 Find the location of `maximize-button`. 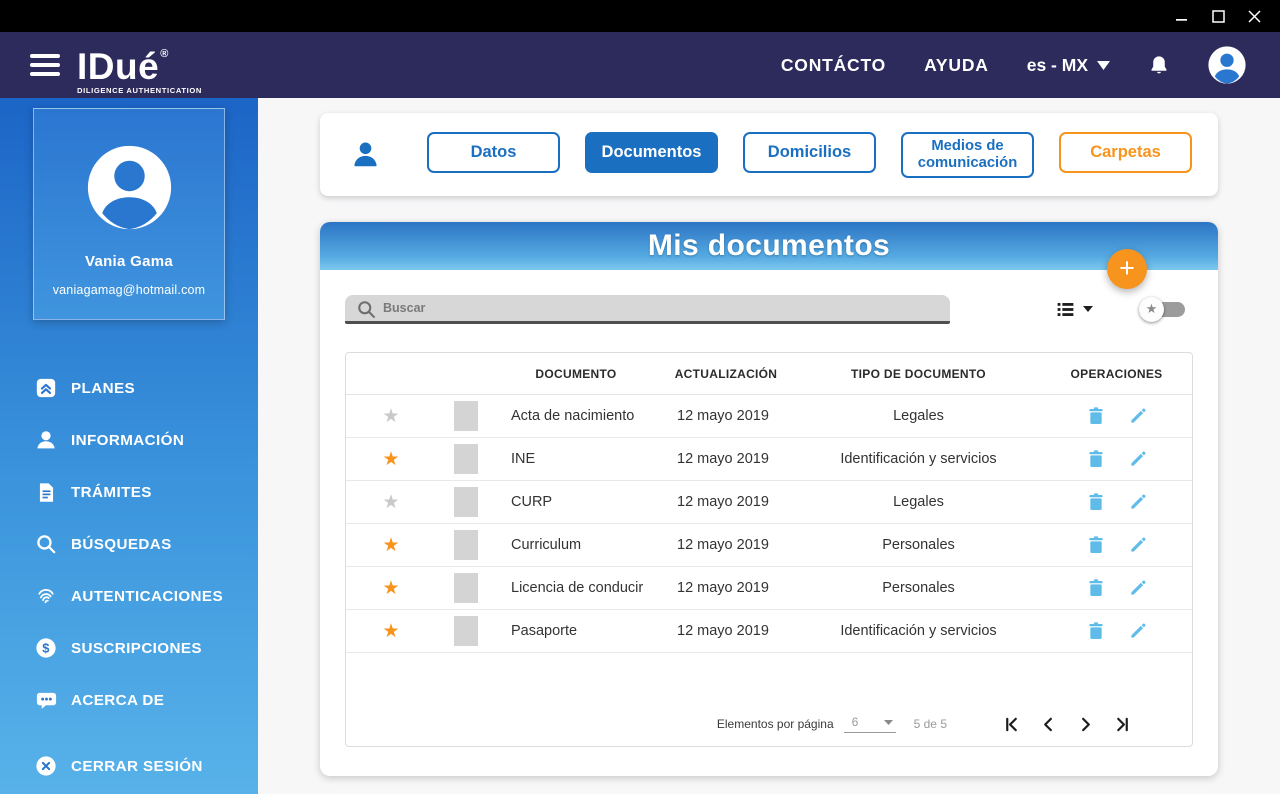

maximize-button is located at coordinates (1218, 16).